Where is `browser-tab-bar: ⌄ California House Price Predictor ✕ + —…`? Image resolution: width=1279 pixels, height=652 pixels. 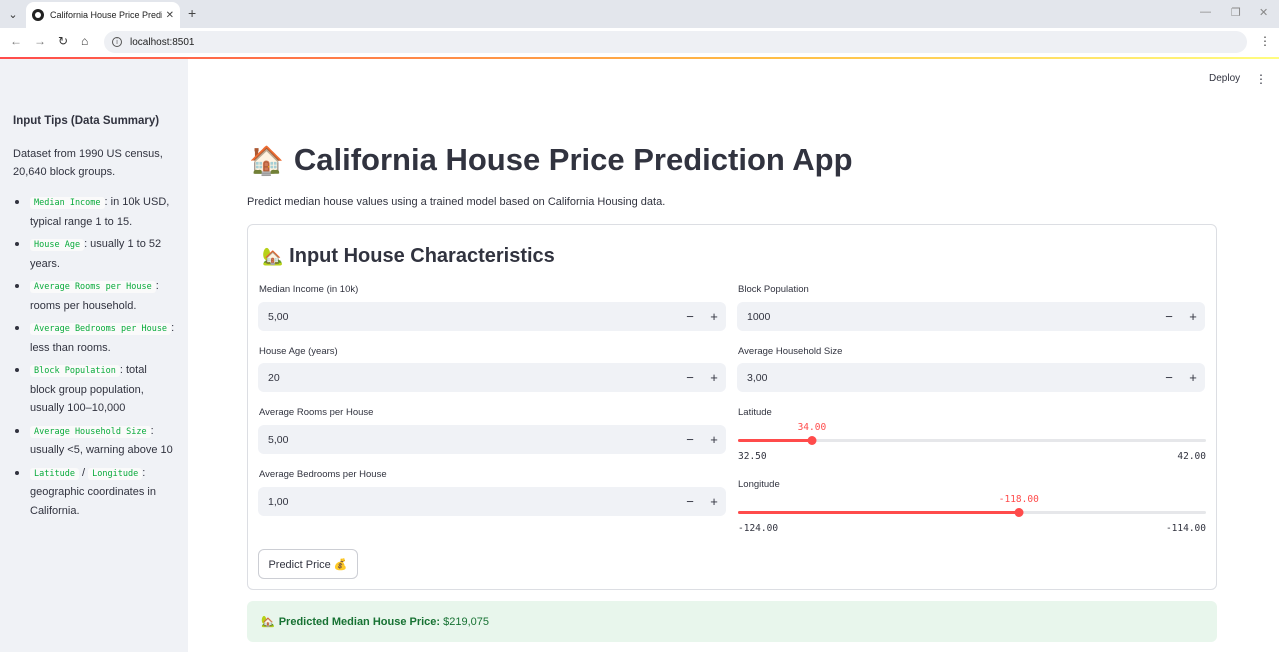
browser-tab-bar: ⌄ California House Price Predictor ✕ + —… is located at coordinates (639, 14).